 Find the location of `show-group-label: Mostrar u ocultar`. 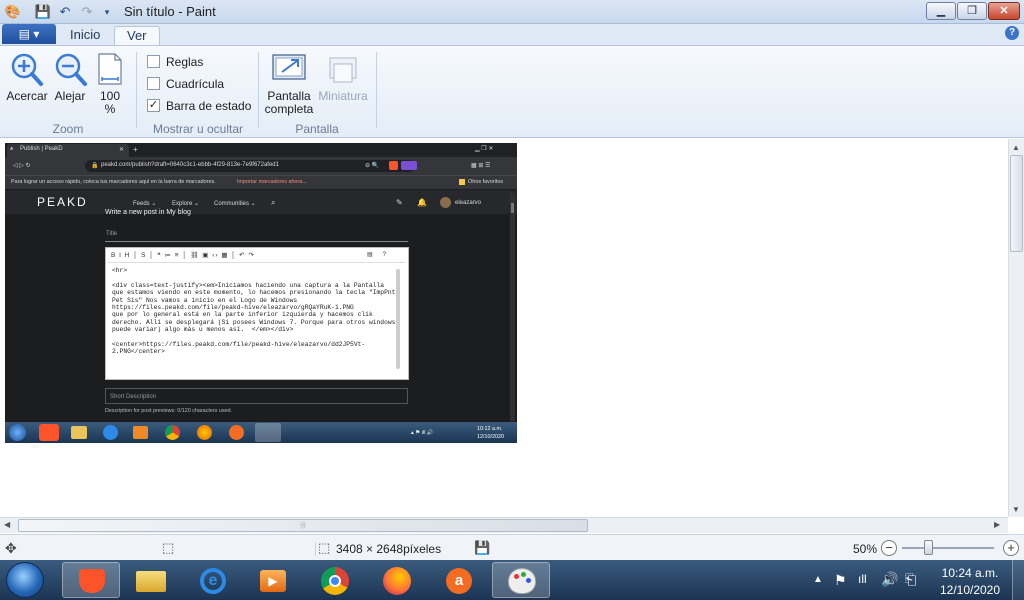

show-group-label: Mostrar u ocultar is located at coordinates (198, 129).